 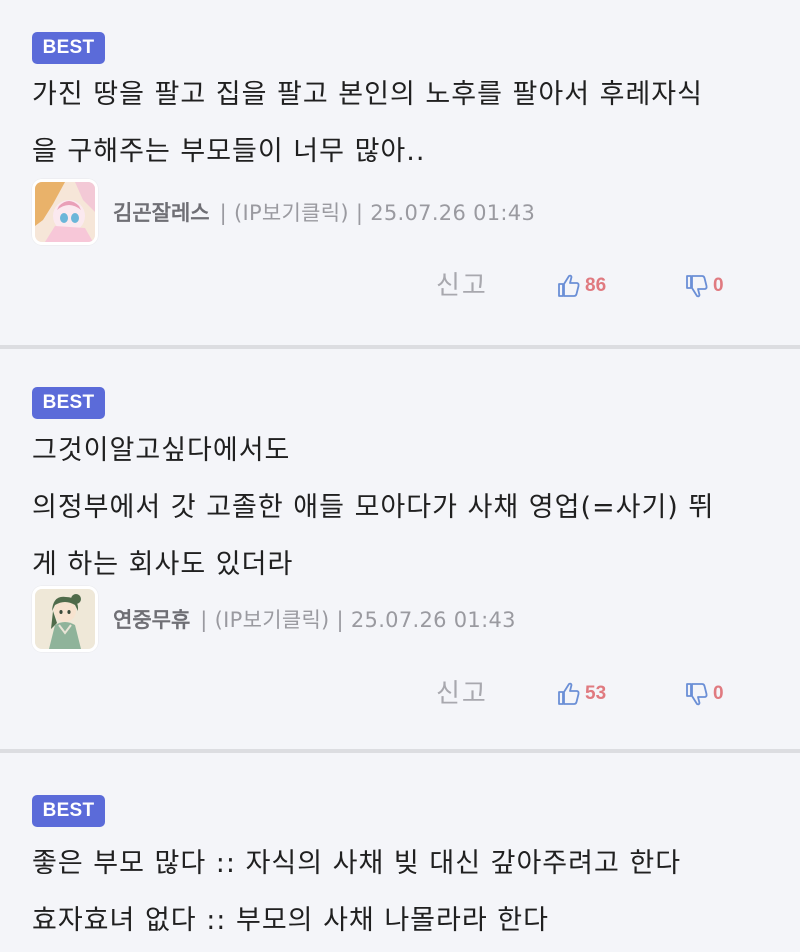 I want to click on like-button: 86, so click(x=581, y=286).